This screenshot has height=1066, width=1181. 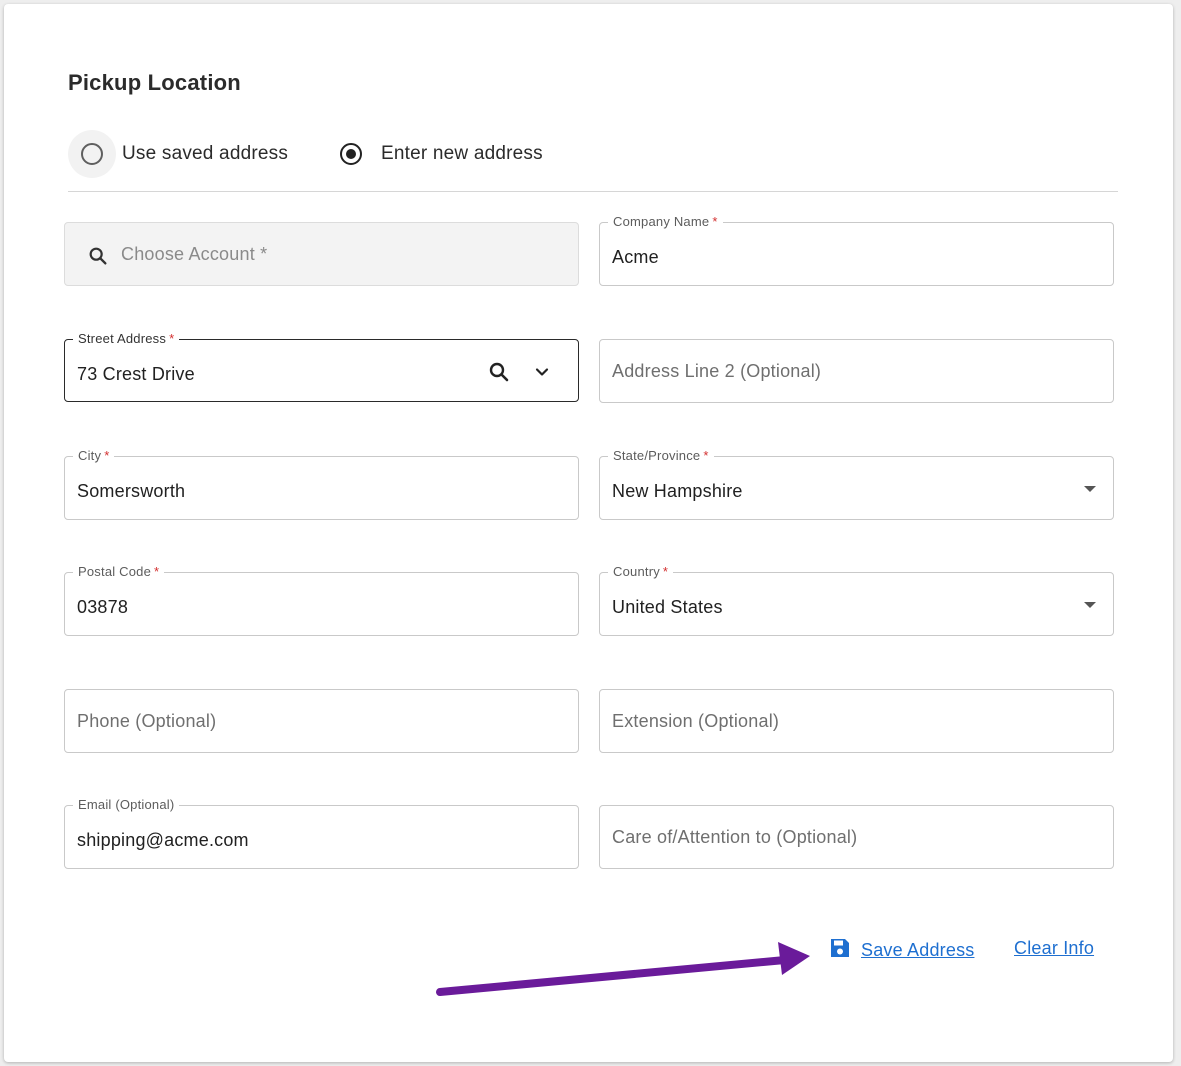 I want to click on email-field: Email (Optional) shipping@acme.com, so click(x=321, y=833).